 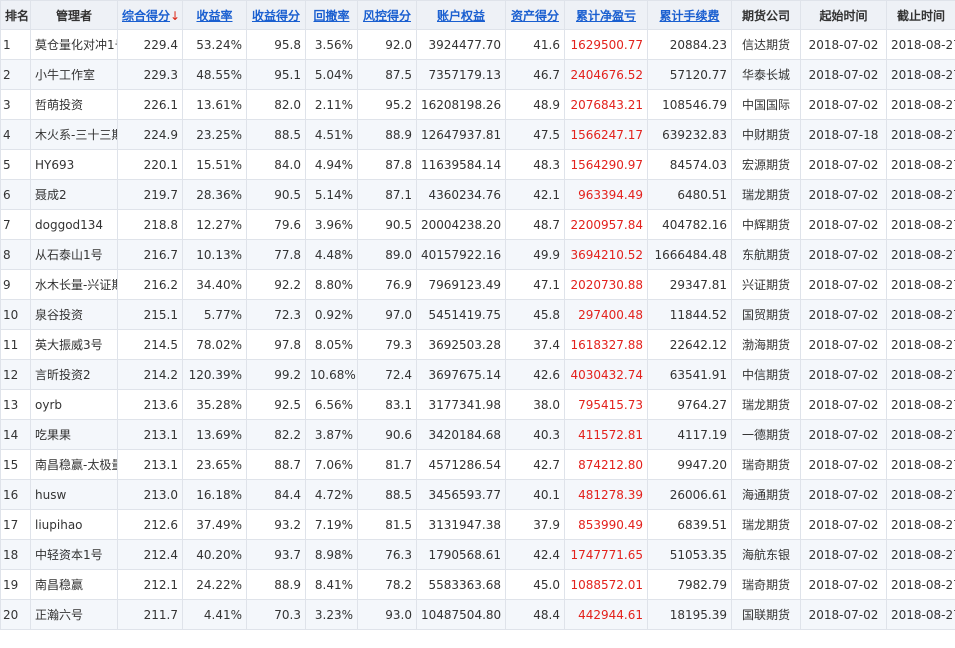 I want to click on cell-rank: 15, so click(x=15, y=464).